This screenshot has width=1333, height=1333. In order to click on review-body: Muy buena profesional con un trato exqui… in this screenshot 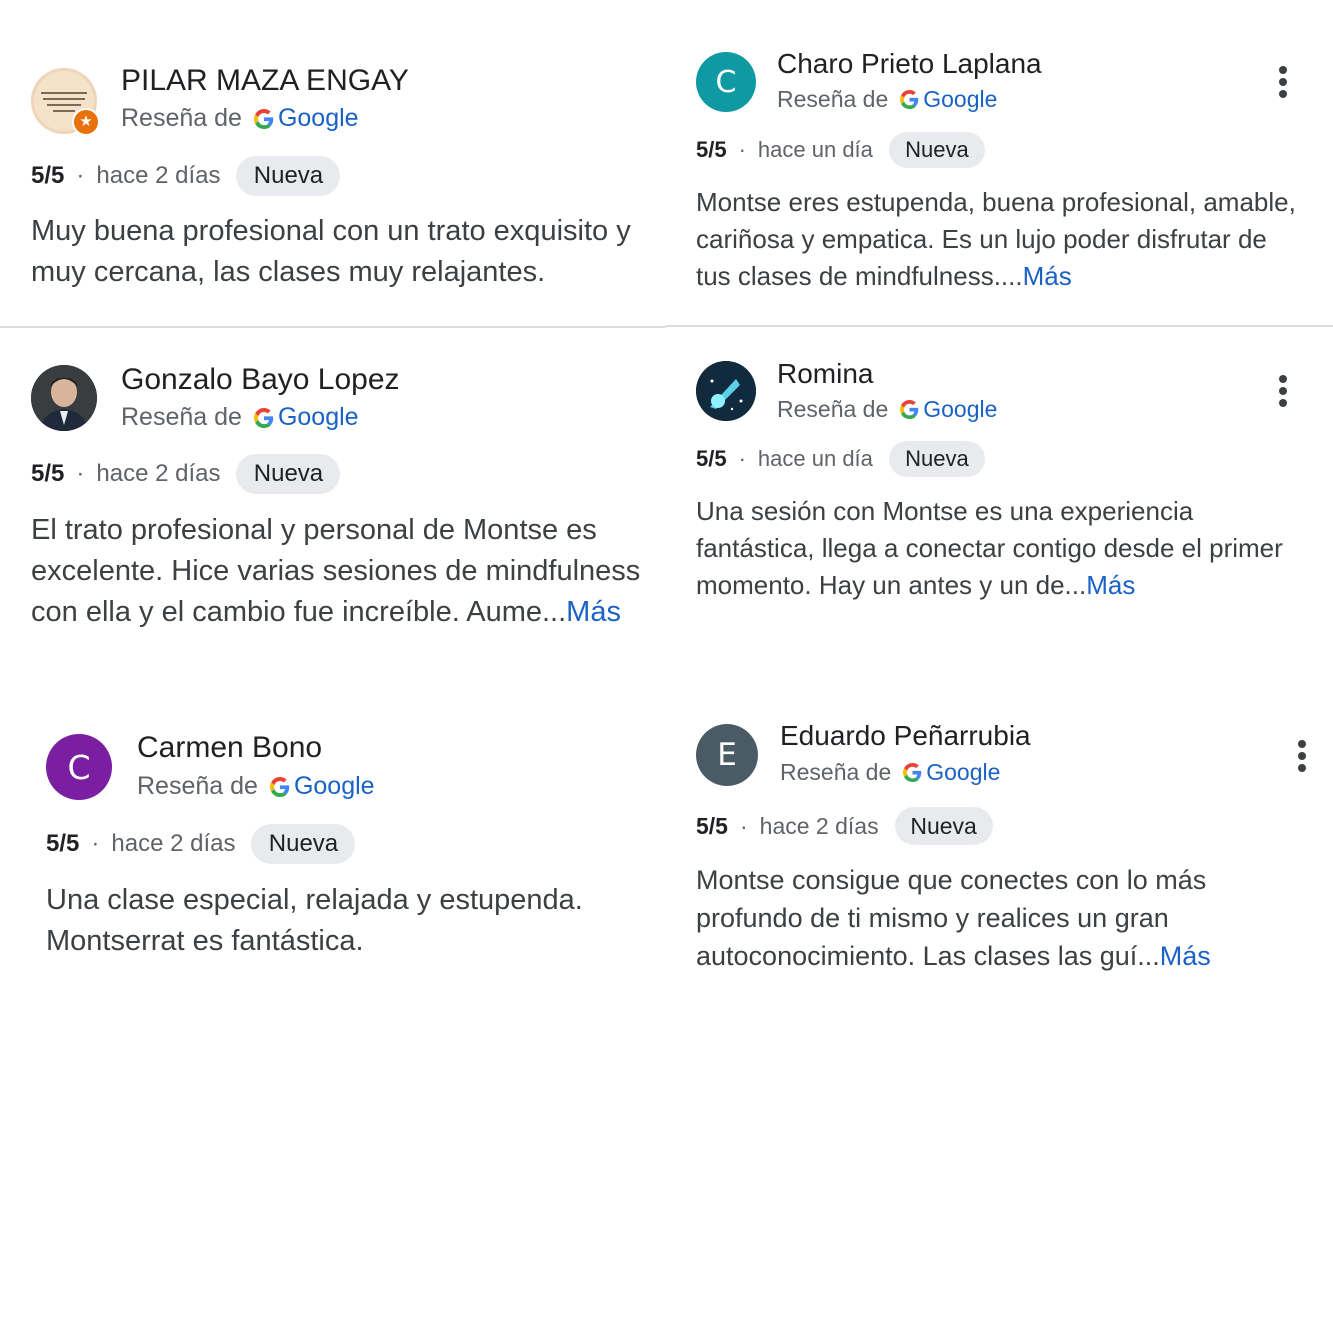, I will do `click(331, 251)`.